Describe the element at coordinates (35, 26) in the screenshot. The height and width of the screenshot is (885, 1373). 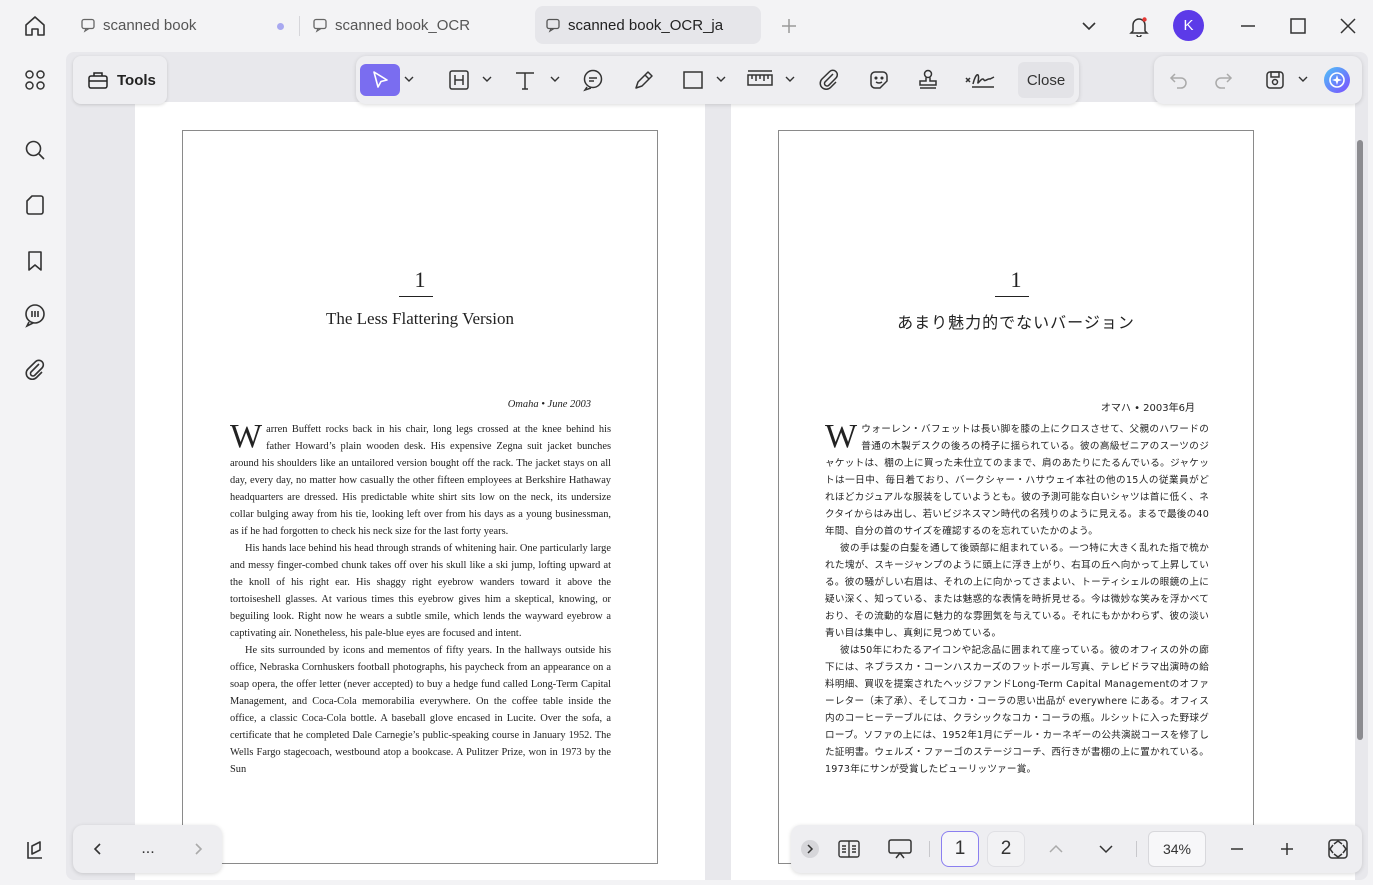
I see `home-button` at that location.